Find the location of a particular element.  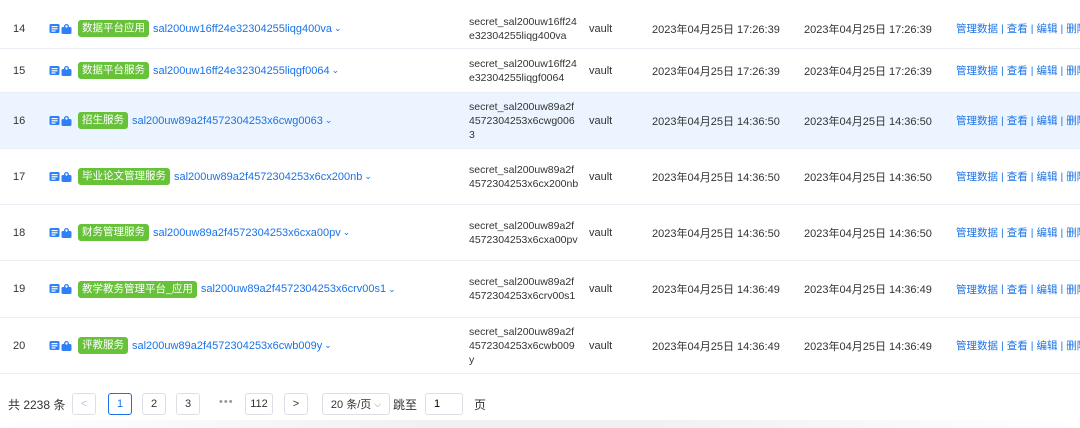

page-ellipsis: ••• is located at coordinates (226, 402).